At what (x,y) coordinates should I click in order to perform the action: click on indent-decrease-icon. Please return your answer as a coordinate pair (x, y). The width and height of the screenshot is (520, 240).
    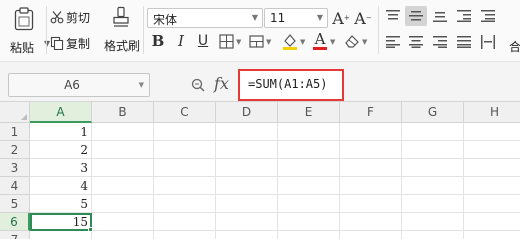
    Looking at the image, I should click on (464, 16).